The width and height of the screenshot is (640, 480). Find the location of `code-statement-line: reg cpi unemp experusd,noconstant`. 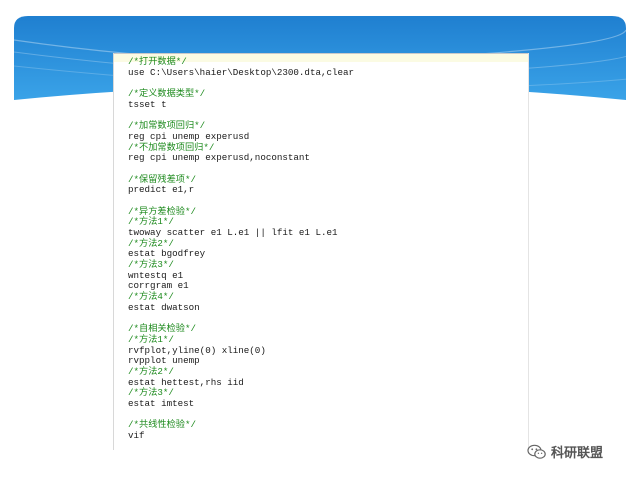

code-statement-line: reg cpi unemp experusd,noconstant is located at coordinates (219, 158).